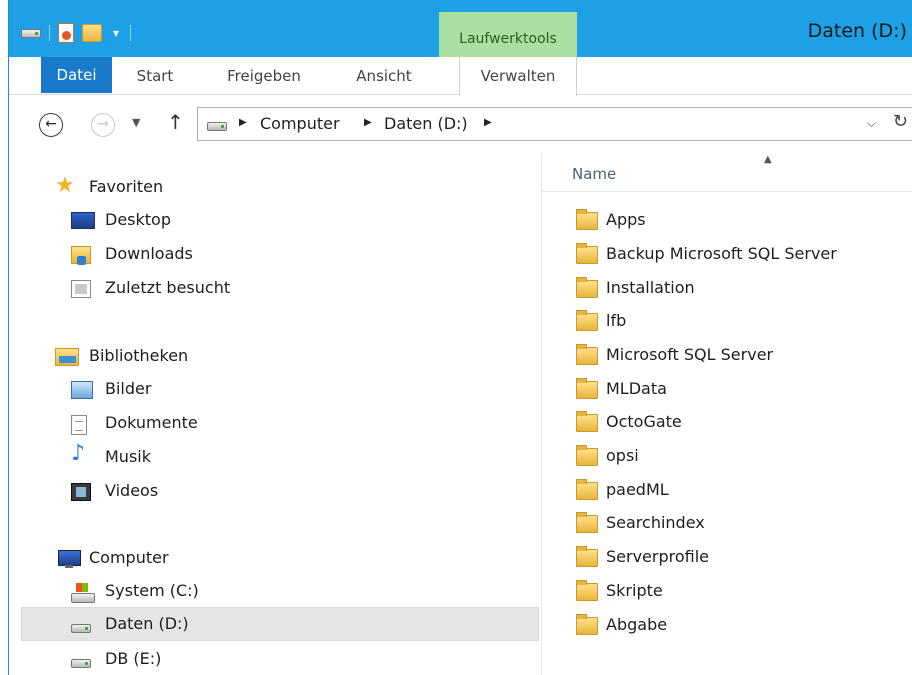 The height and width of the screenshot is (675, 912). What do you see at coordinates (508, 39) in the screenshot?
I see `contextual-tab-group-label: Laufwerktools` at bounding box center [508, 39].